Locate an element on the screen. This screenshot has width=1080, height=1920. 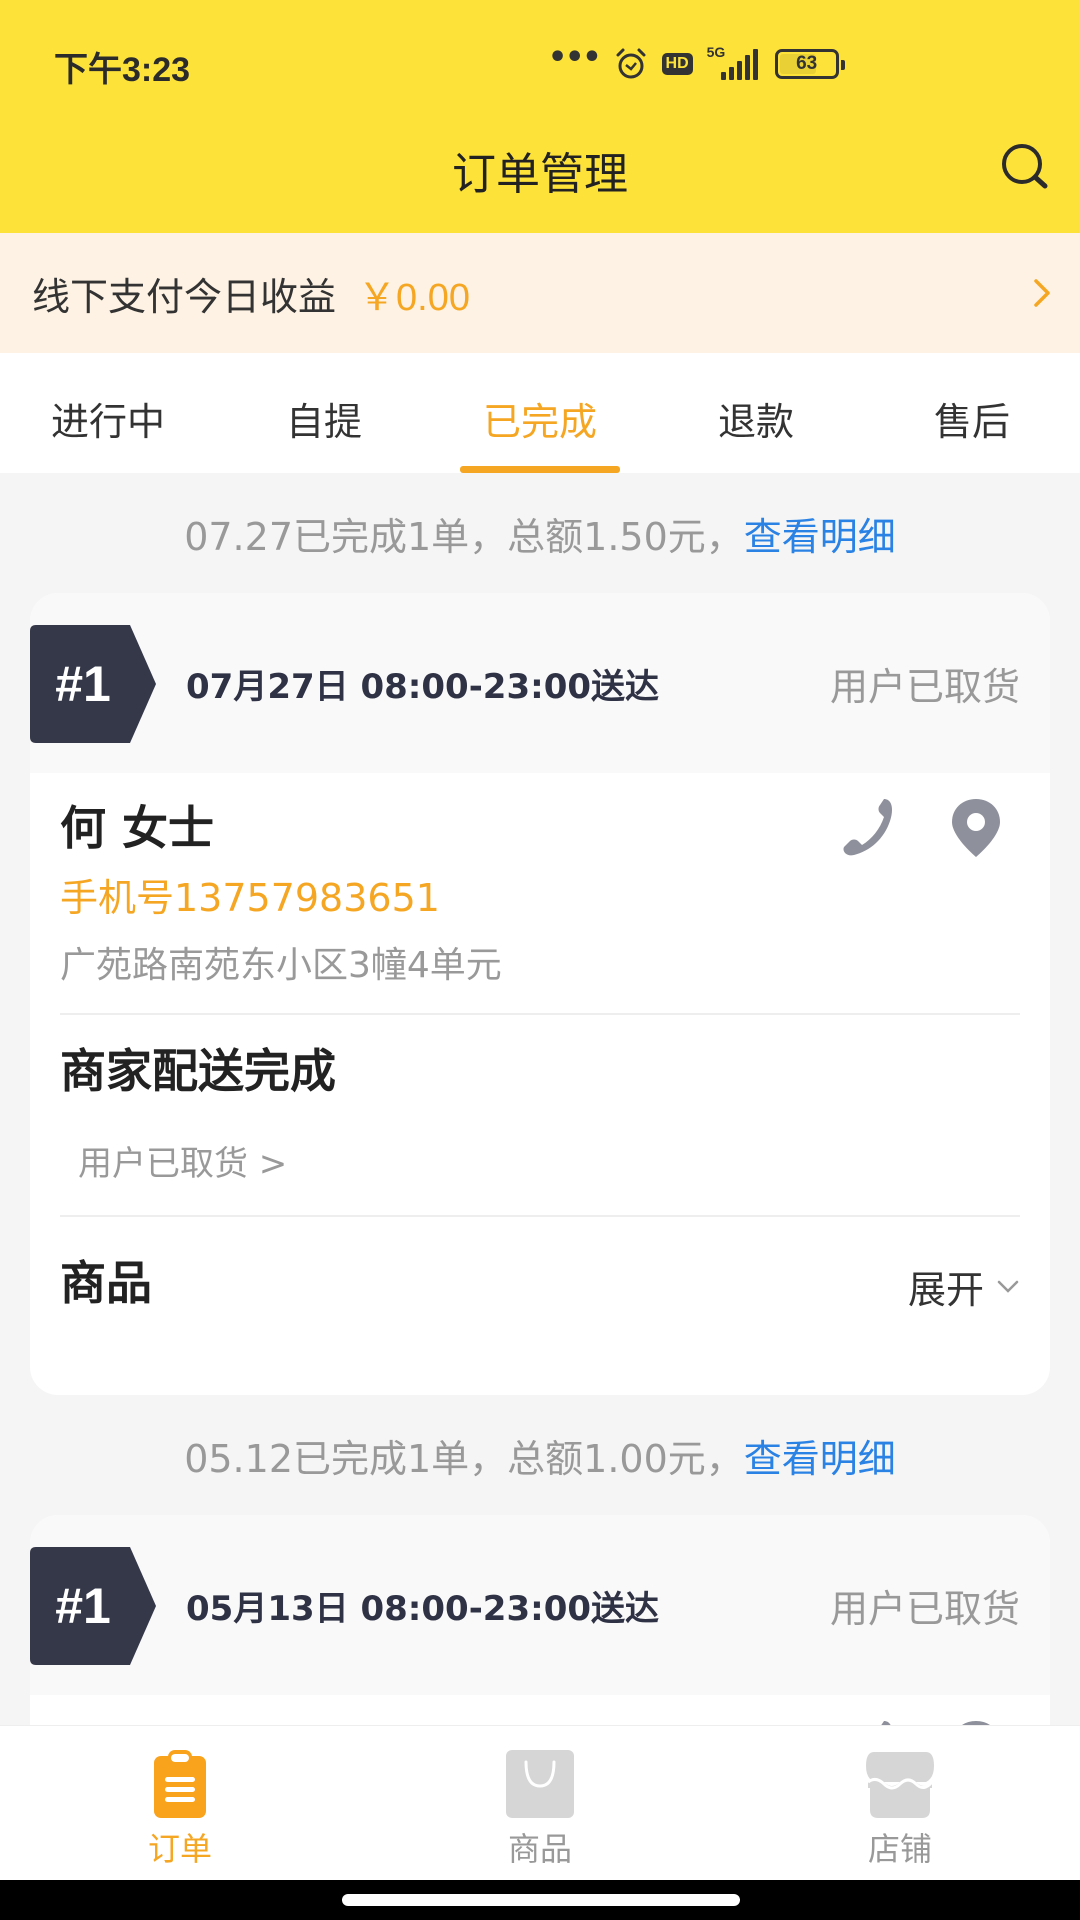
signal-icon: 5G is located at coordinates (734, 63).